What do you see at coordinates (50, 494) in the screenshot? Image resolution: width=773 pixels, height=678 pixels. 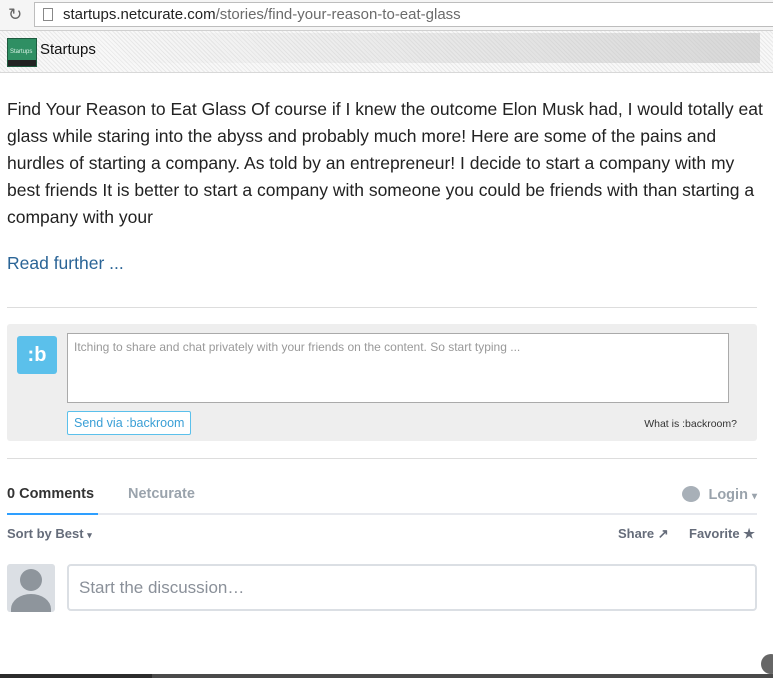 I see `tab-comments-count: 0 Comments` at bounding box center [50, 494].